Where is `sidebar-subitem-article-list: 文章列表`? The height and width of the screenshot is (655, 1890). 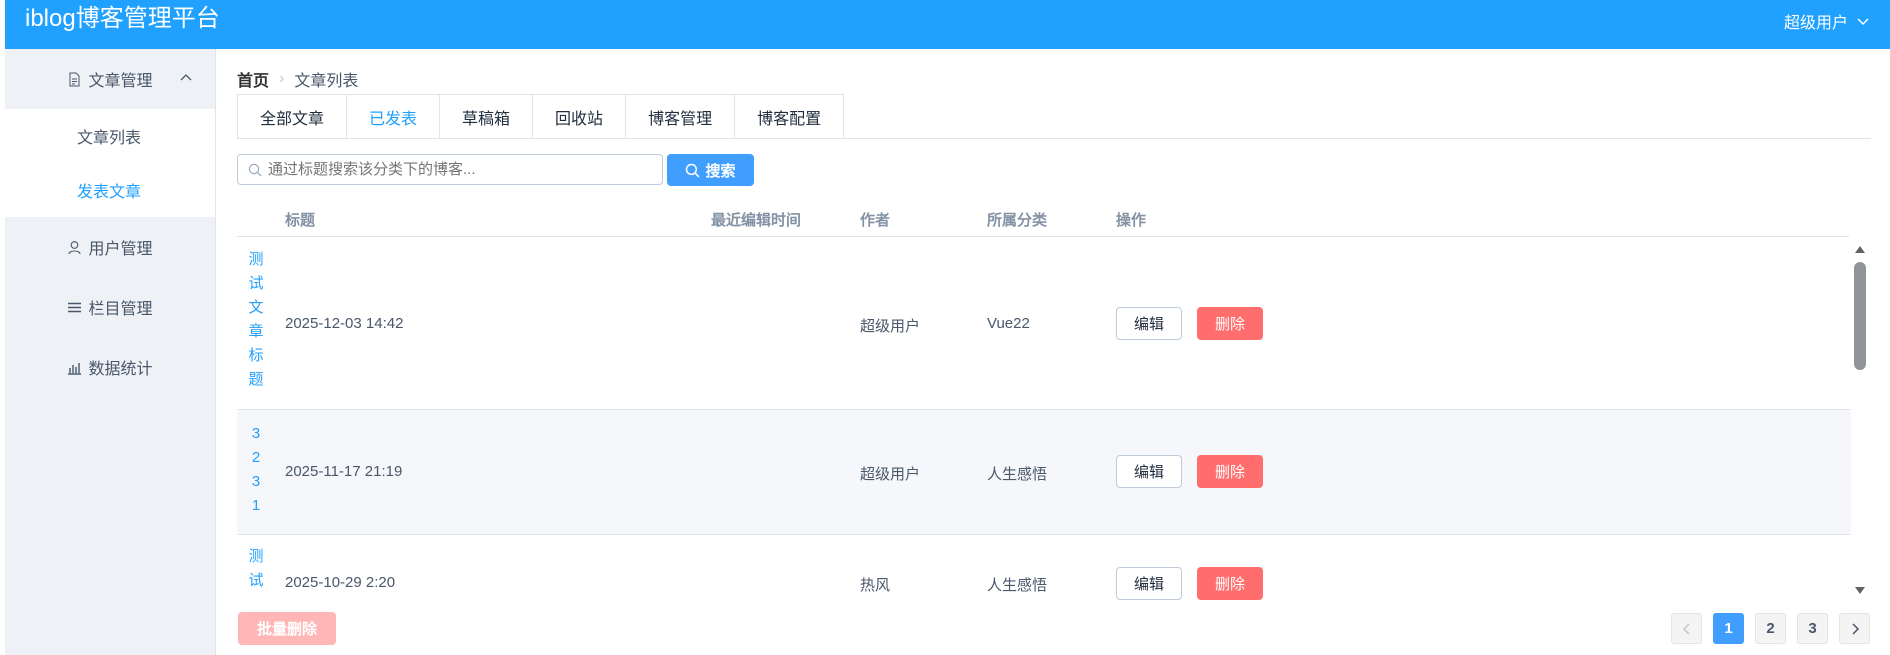 sidebar-subitem-article-list: 文章列表 is located at coordinates (110, 136).